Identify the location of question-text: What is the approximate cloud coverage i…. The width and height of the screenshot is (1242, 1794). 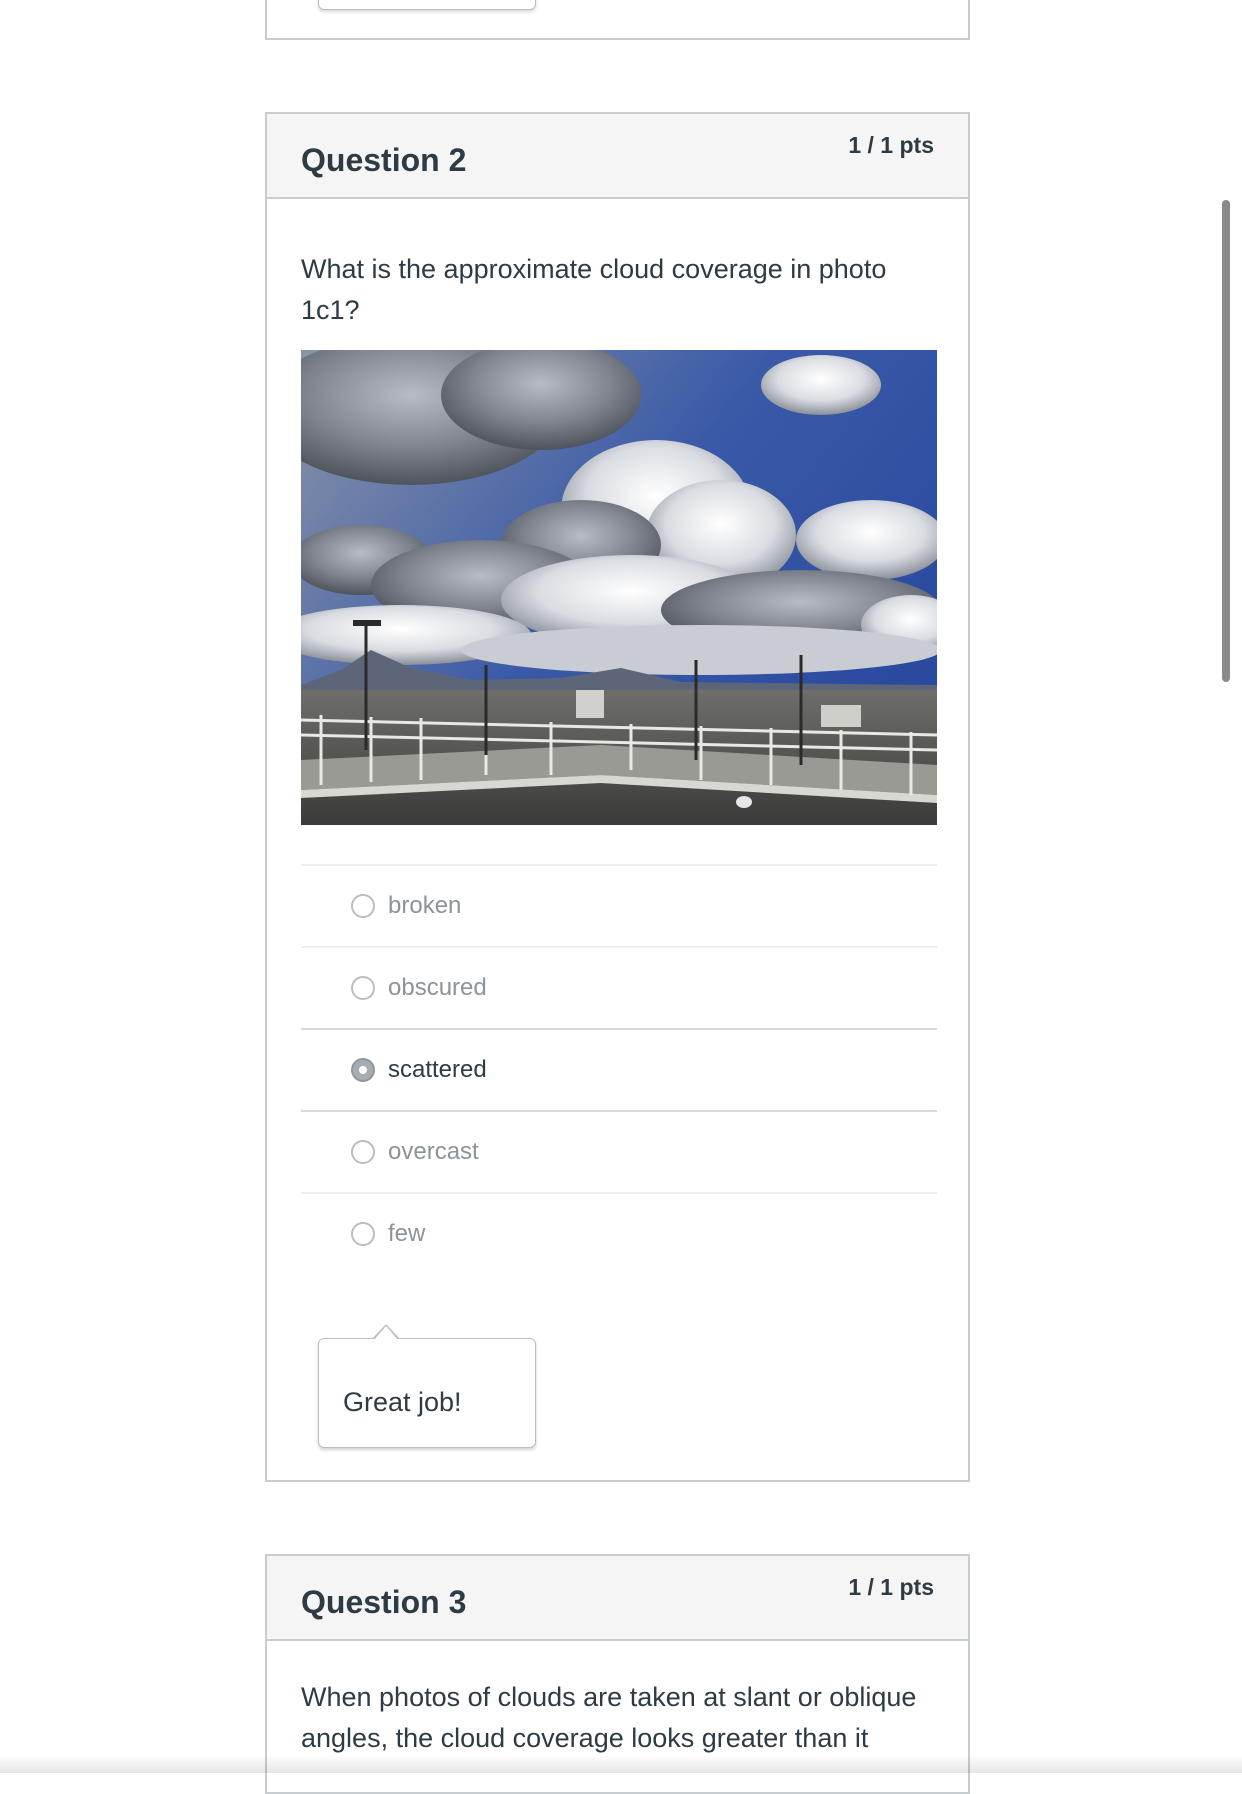
(594, 289).